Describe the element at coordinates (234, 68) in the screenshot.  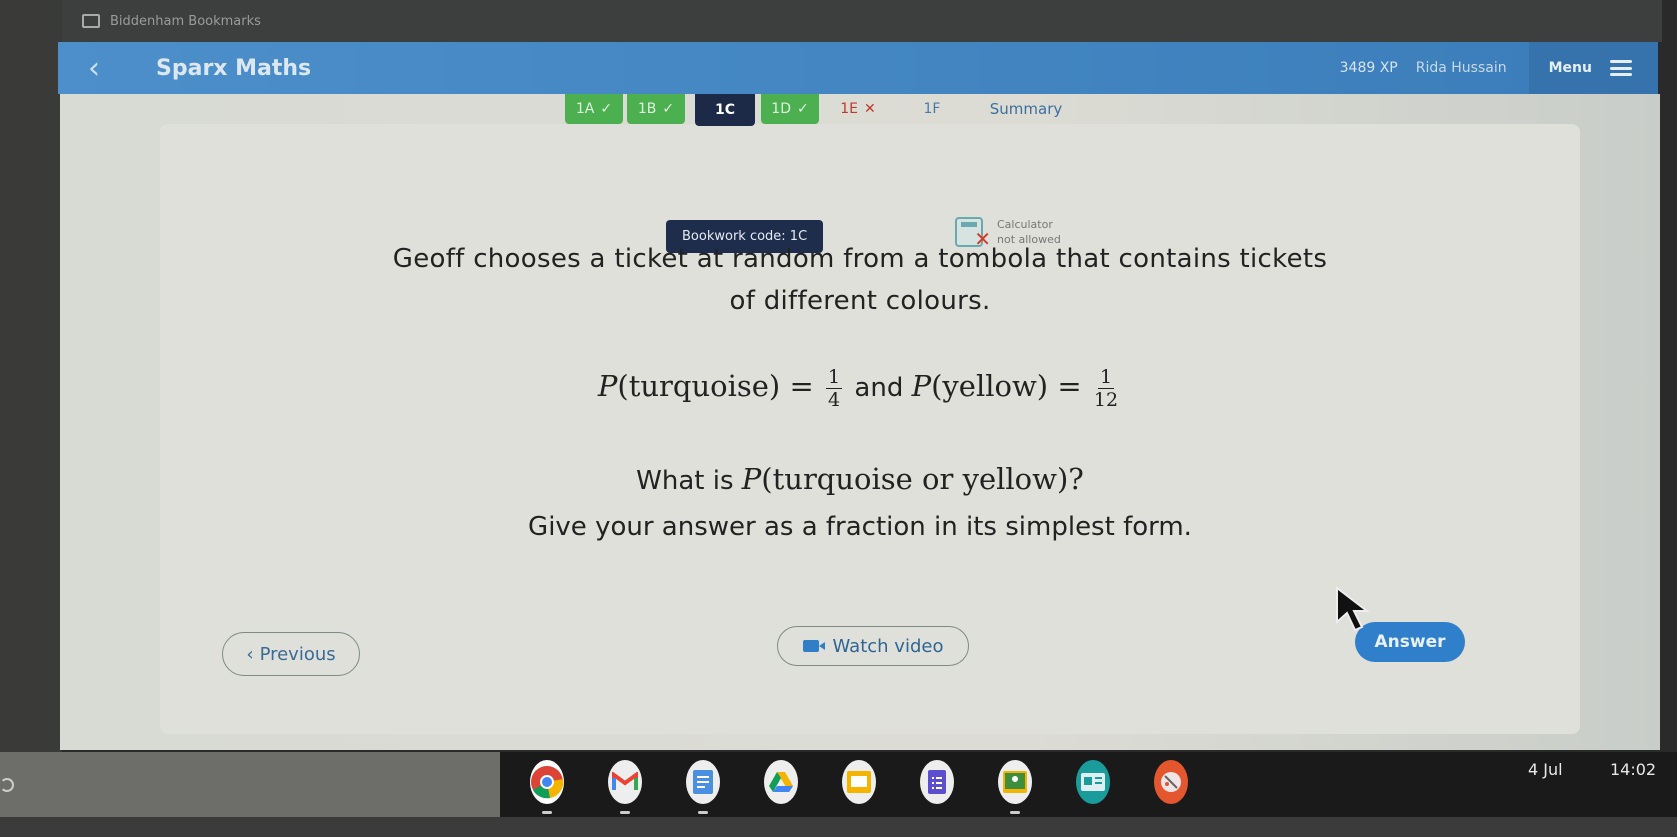
I see `app-title: Sparx Maths` at that location.